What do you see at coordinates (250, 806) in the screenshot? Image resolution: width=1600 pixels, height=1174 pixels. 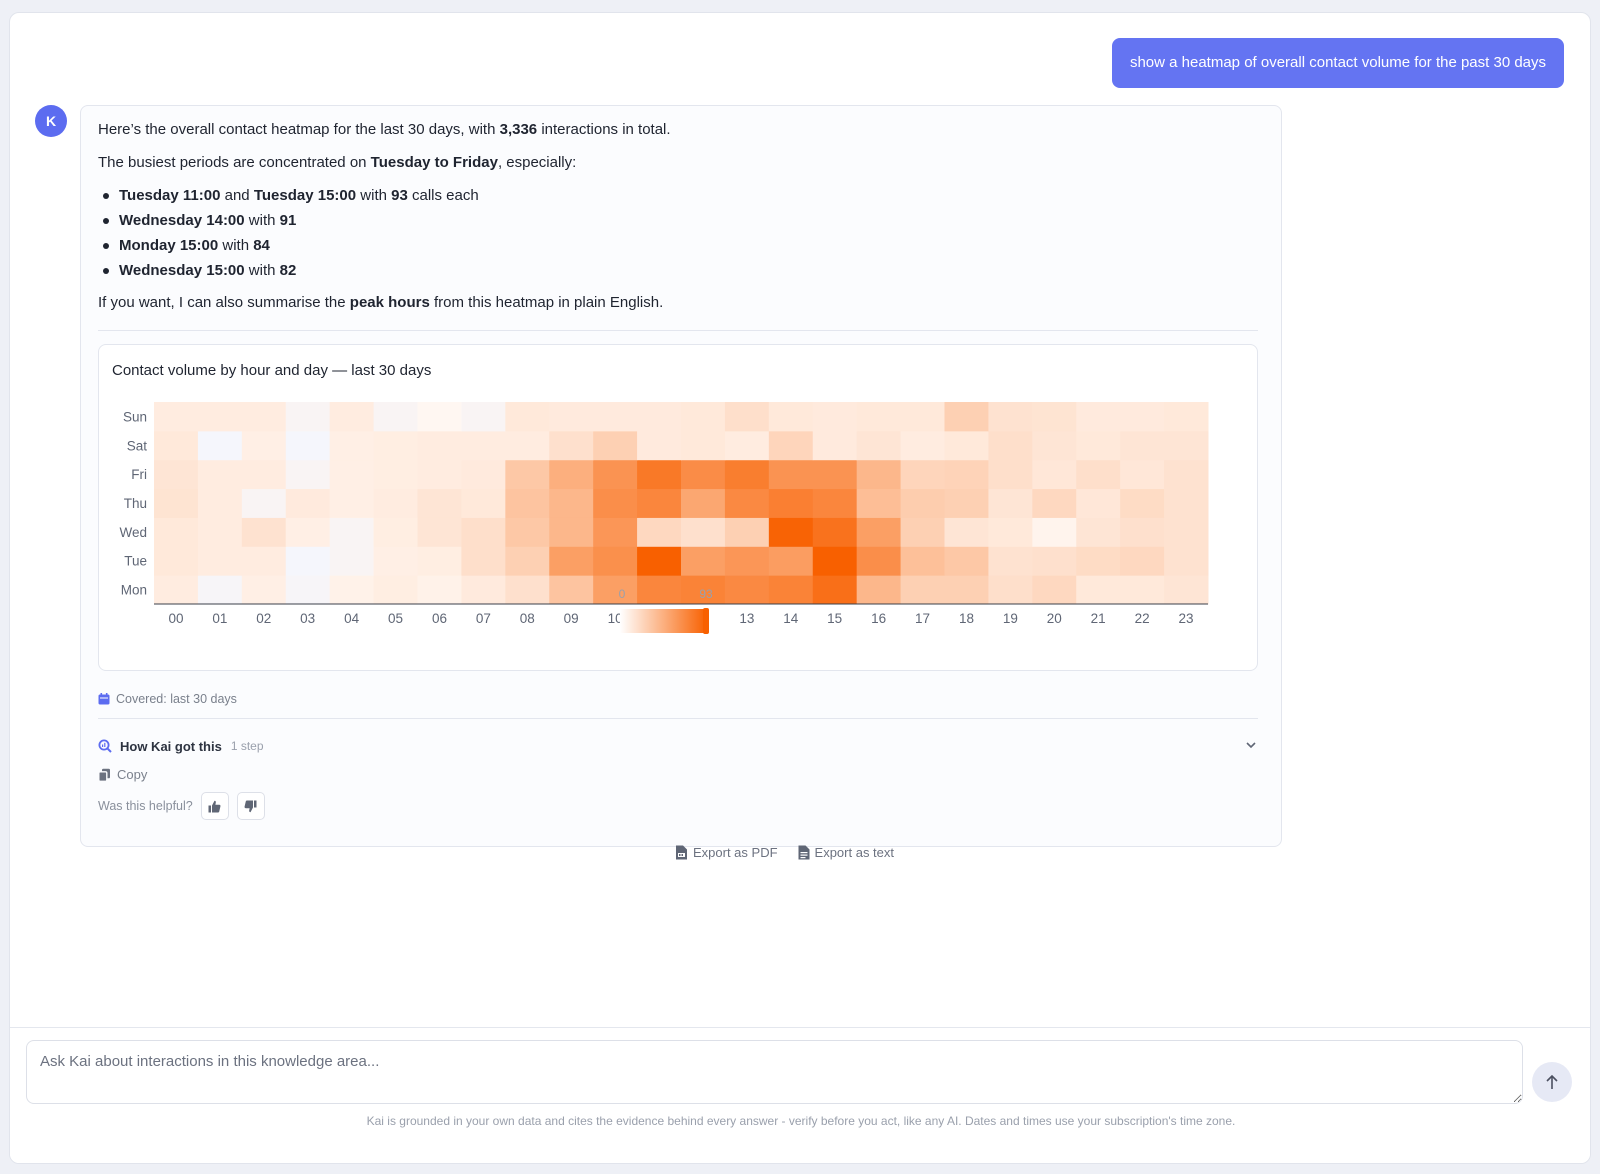 I see `thumbs-down-button` at bounding box center [250, 806].